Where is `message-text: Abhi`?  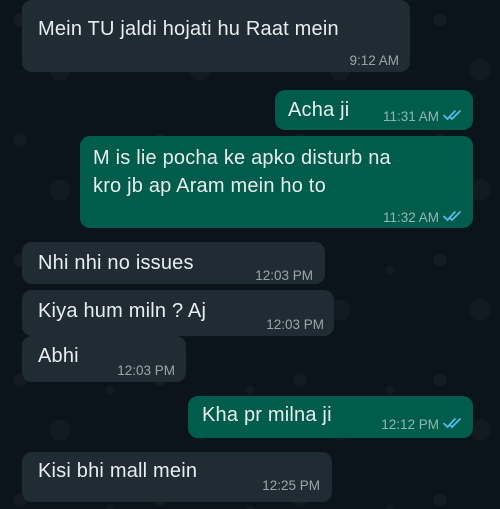
message-text: Abhi is located at coordinates (58, 356).